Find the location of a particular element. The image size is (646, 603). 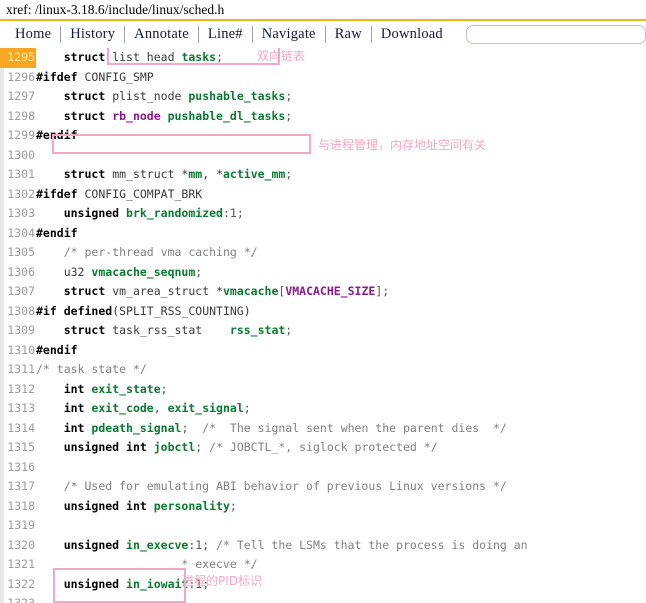

code-token: /* per-thread vma caching */ is located at coordinates (160, 252).